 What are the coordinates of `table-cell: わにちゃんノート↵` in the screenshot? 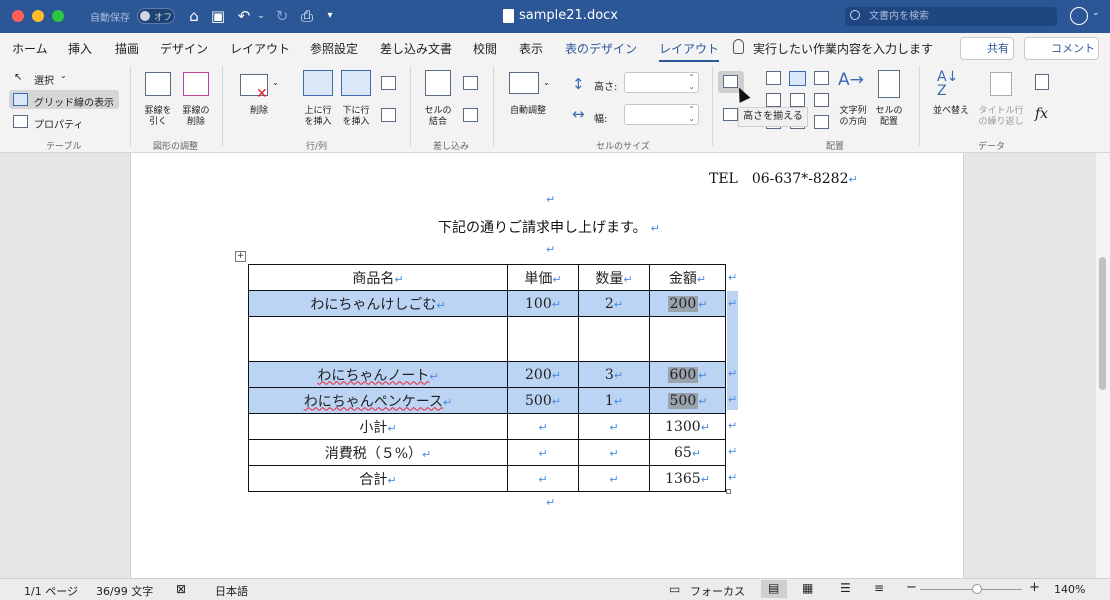 It's located at (378, 374).